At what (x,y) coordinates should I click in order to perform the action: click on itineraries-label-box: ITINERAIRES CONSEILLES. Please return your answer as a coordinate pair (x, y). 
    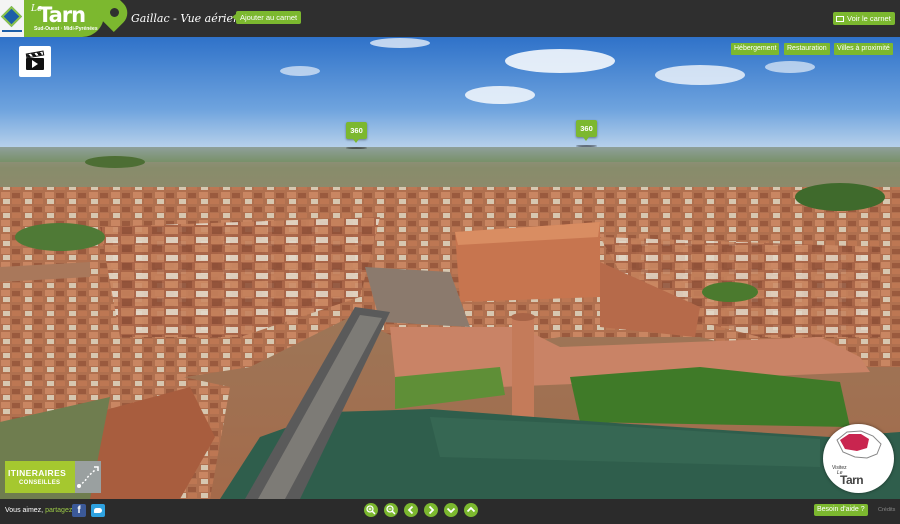
    Looking at the image, I should click on (40, 477).